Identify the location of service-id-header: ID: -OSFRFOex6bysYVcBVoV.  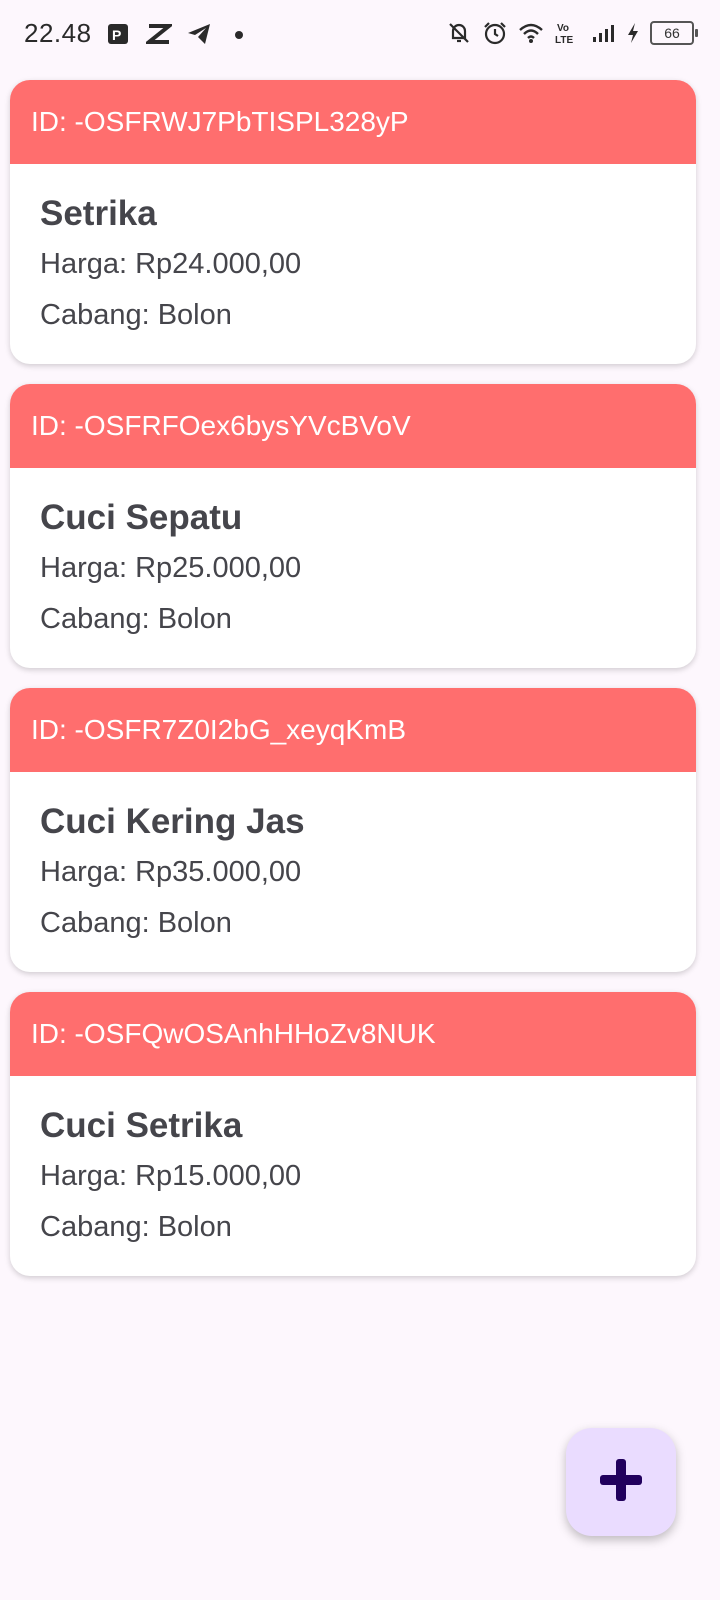
(353, 426).